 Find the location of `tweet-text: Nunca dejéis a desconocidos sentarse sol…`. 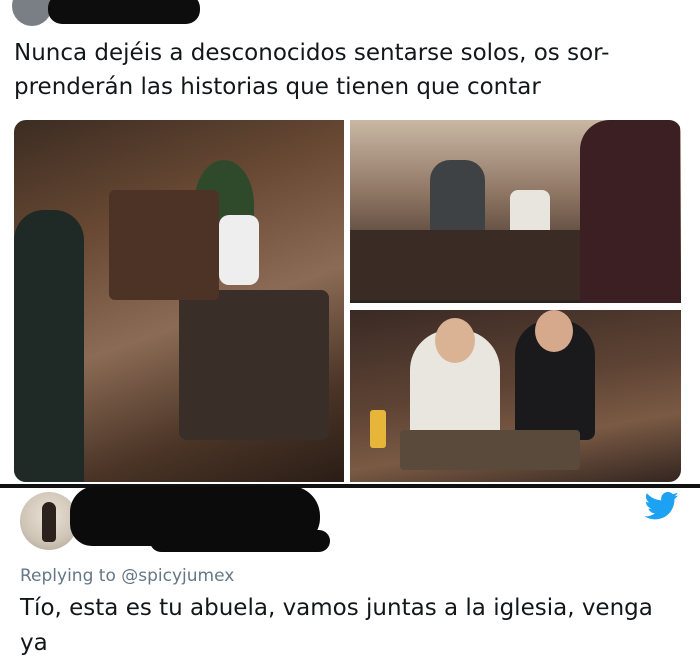

tweet-text: Nunca dejéis a desconocidos sentarse sol… is located at coordinates (312, 70).